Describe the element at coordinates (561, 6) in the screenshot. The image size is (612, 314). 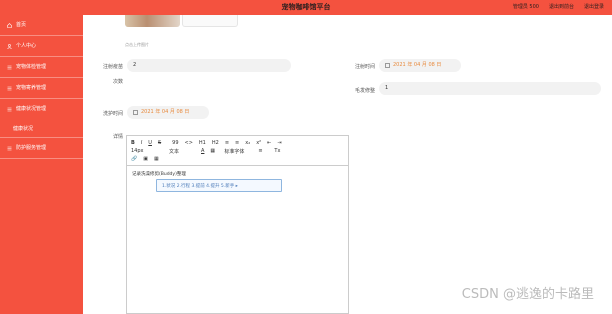
I see `front-link: 退出到前台` at that location.